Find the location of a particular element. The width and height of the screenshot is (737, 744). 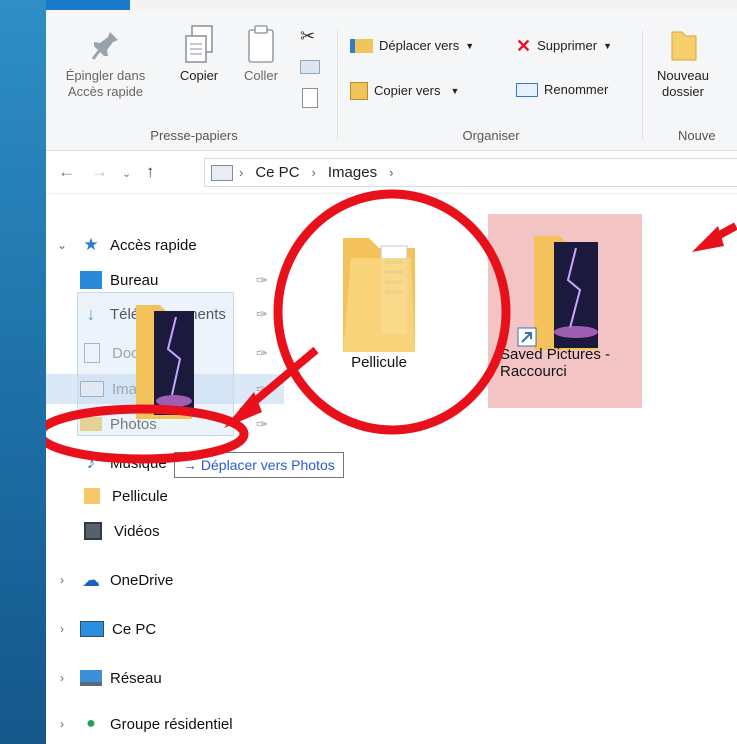

desktop-background is located at coordinates (23, 372).